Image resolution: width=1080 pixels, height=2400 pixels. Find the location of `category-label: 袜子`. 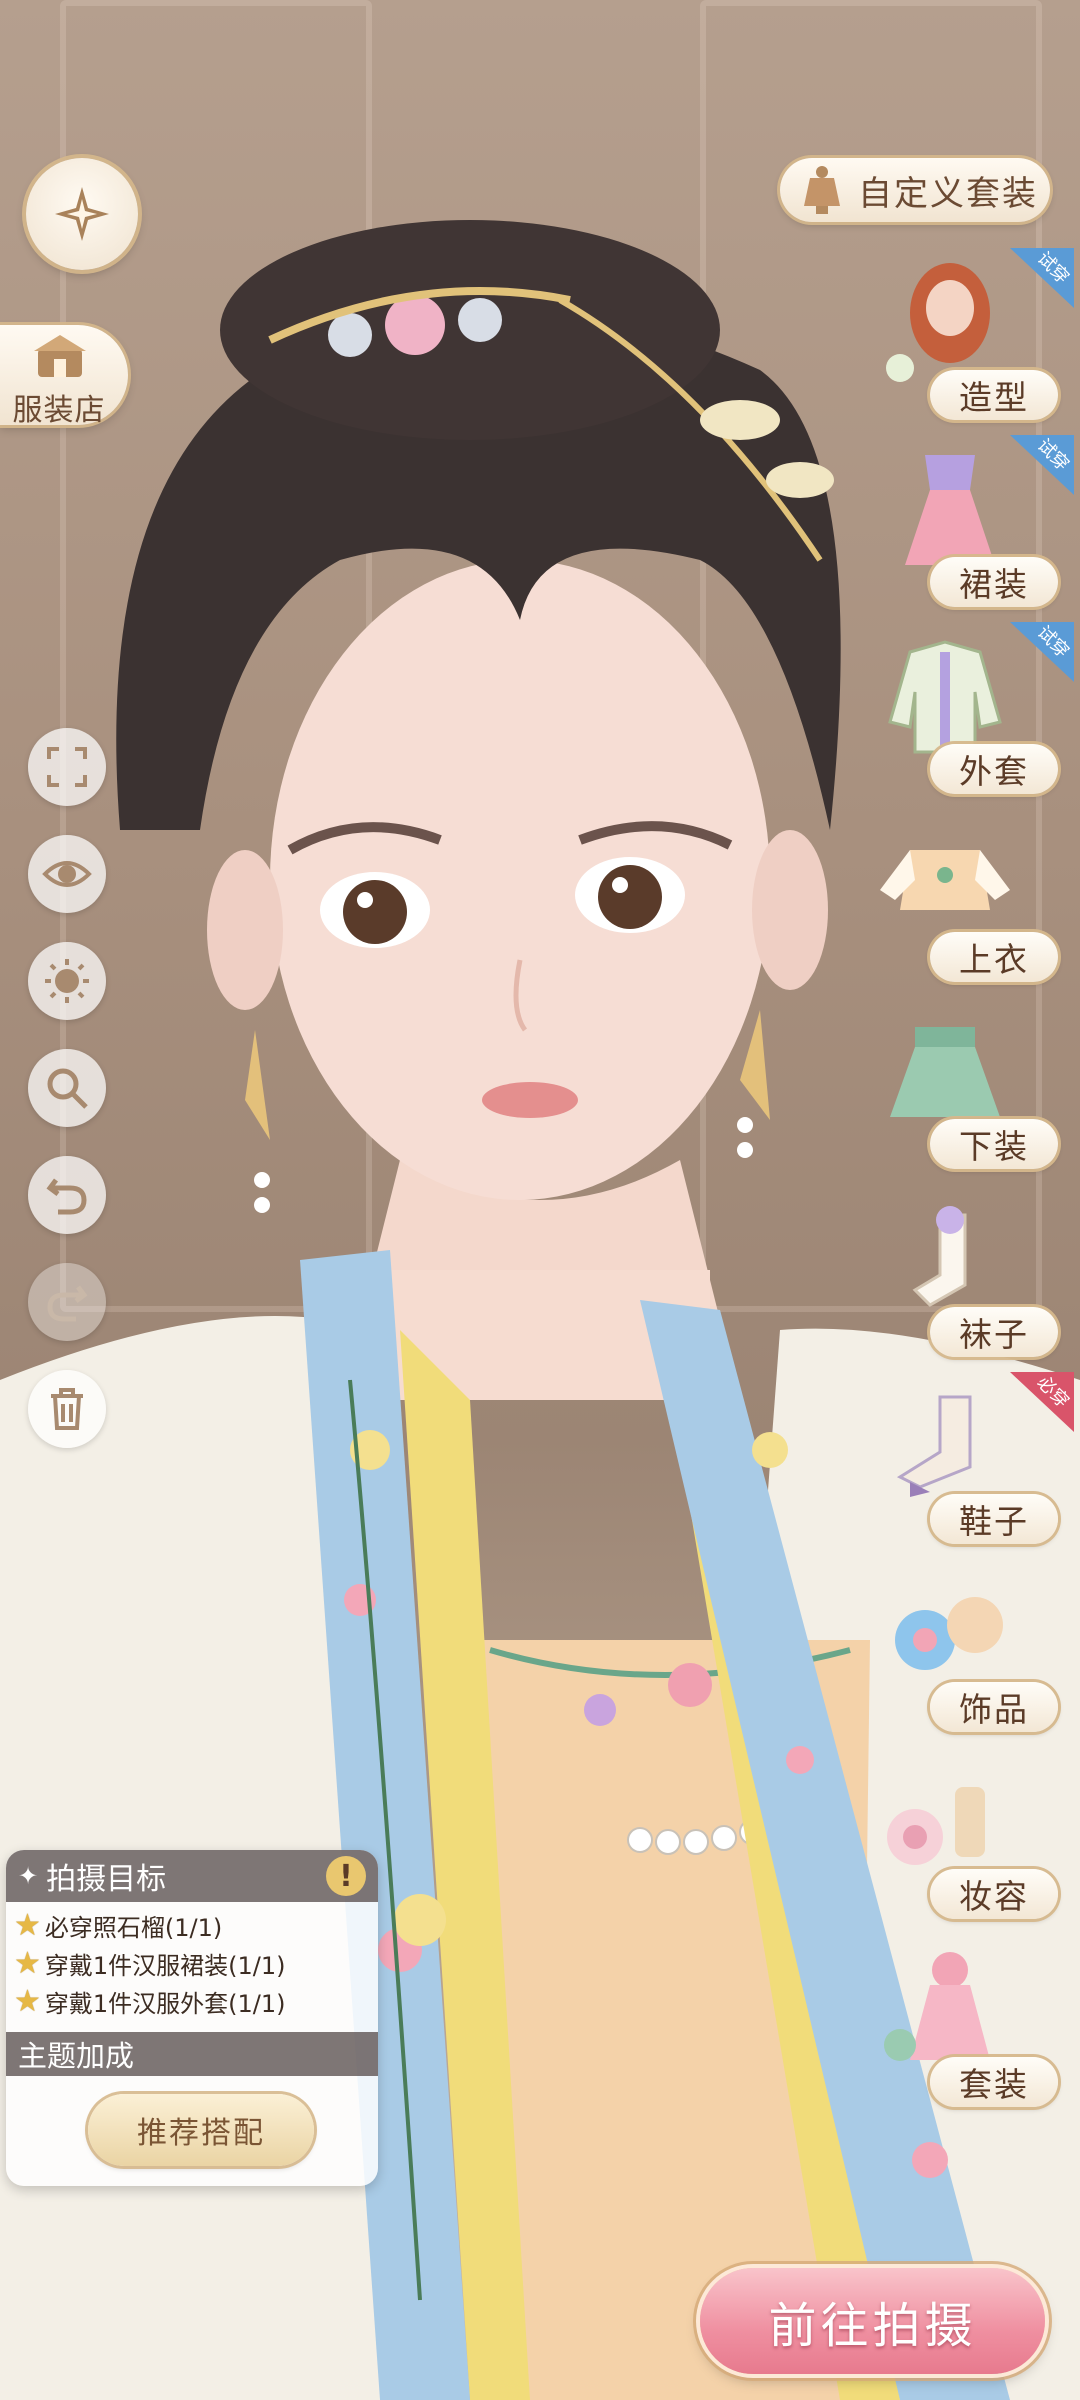

category-label: 袜子 is located at coordinates (994, 1332).